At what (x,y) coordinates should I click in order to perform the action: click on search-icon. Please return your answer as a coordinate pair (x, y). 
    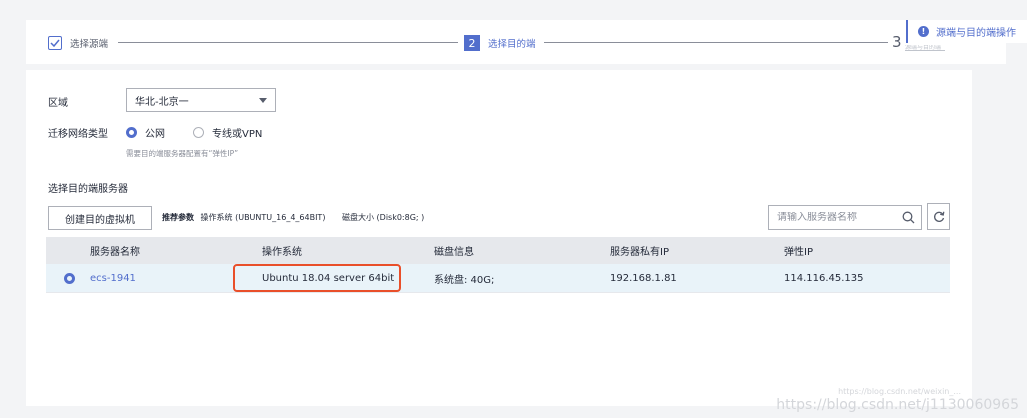
    Looking at the image, I should click on (908, 217).